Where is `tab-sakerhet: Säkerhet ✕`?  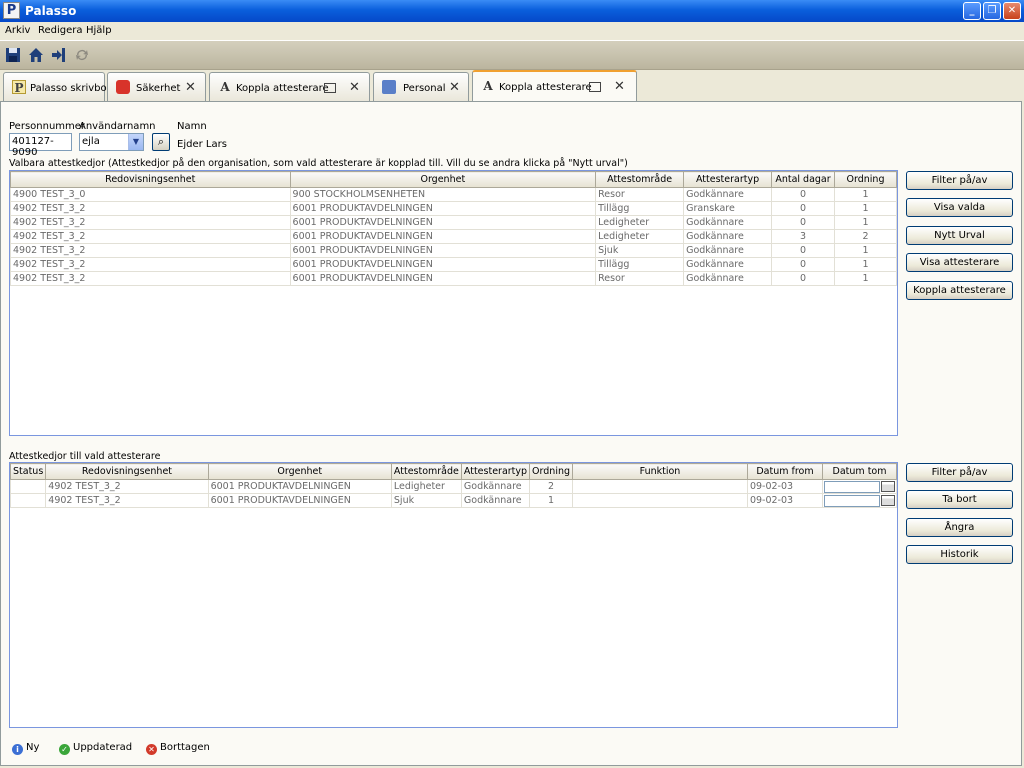
tab-sakerhet: Säkerhet ✕ is located at coordinates (156, 87).